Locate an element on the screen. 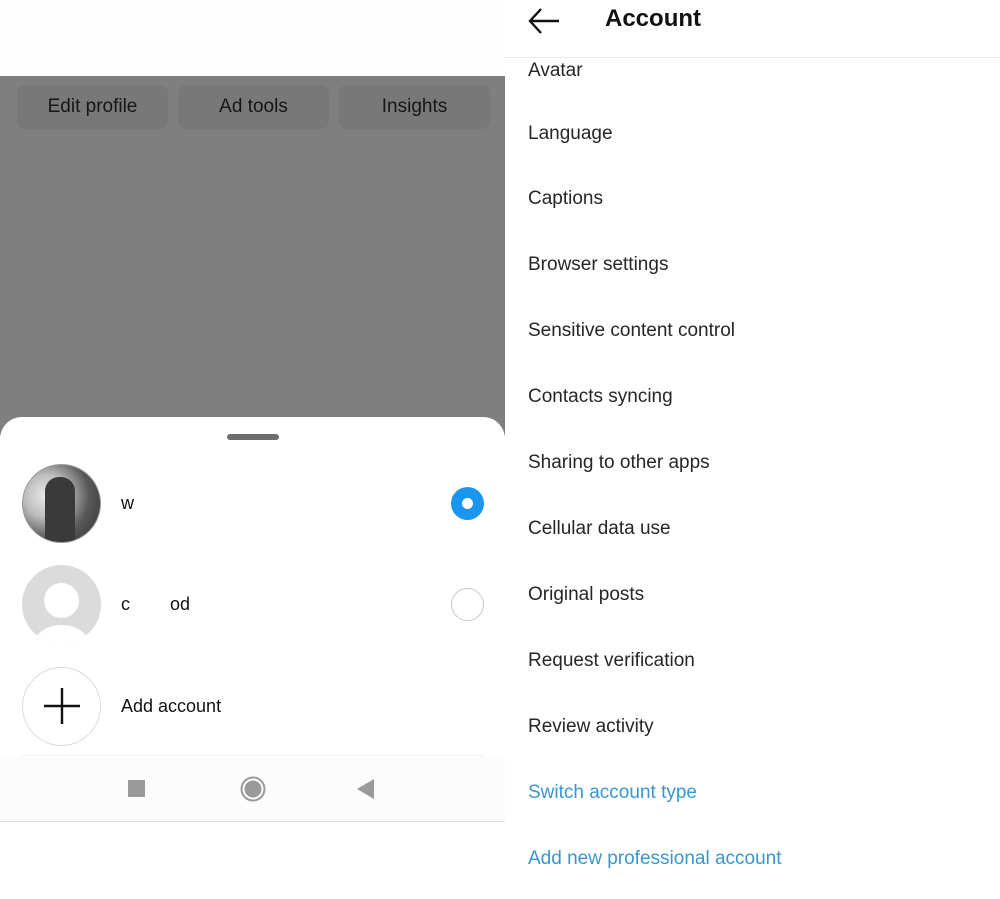  selected-radio is located at coordinates (467, 503).